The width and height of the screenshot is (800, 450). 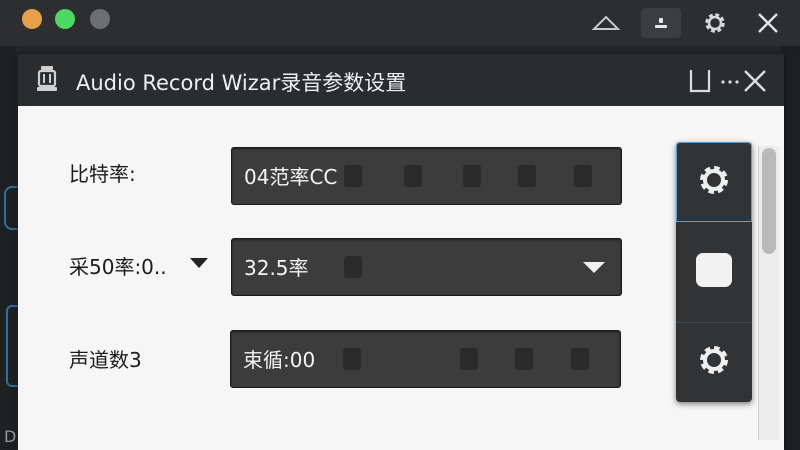 I want to click on window-minimize-light, so click(x=100, y=19).